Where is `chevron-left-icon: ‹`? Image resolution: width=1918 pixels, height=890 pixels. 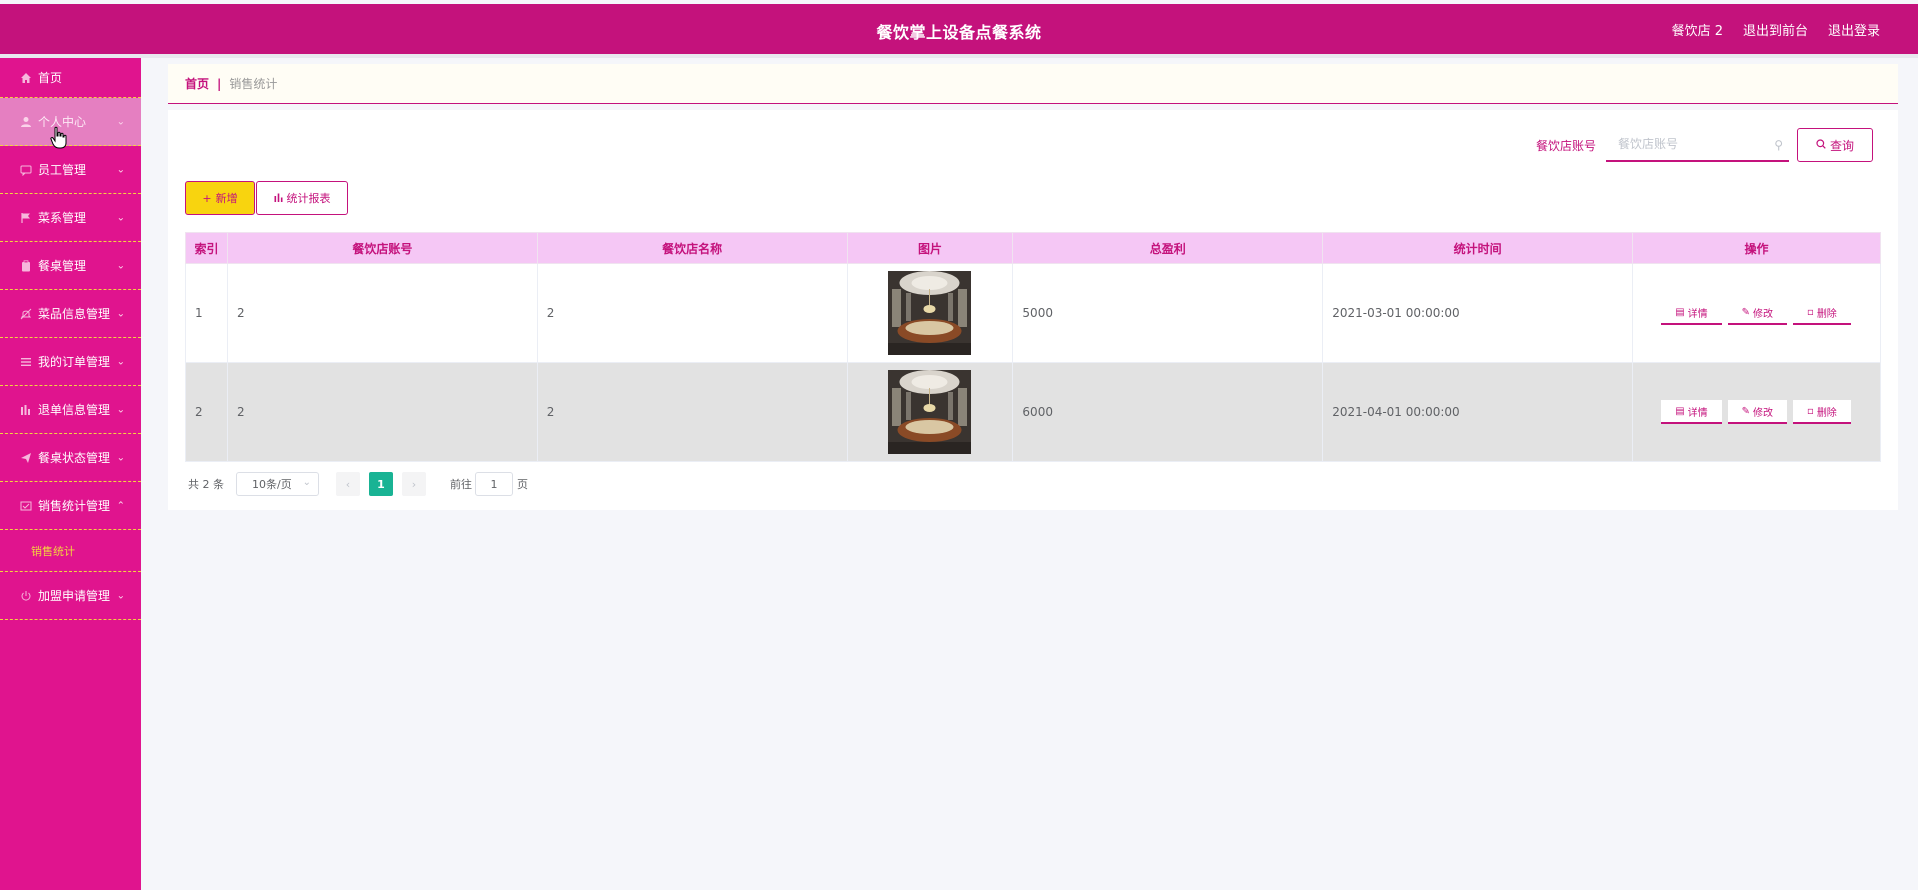
chevron-left-icon: ‹ is located at coordinates (348, 484).